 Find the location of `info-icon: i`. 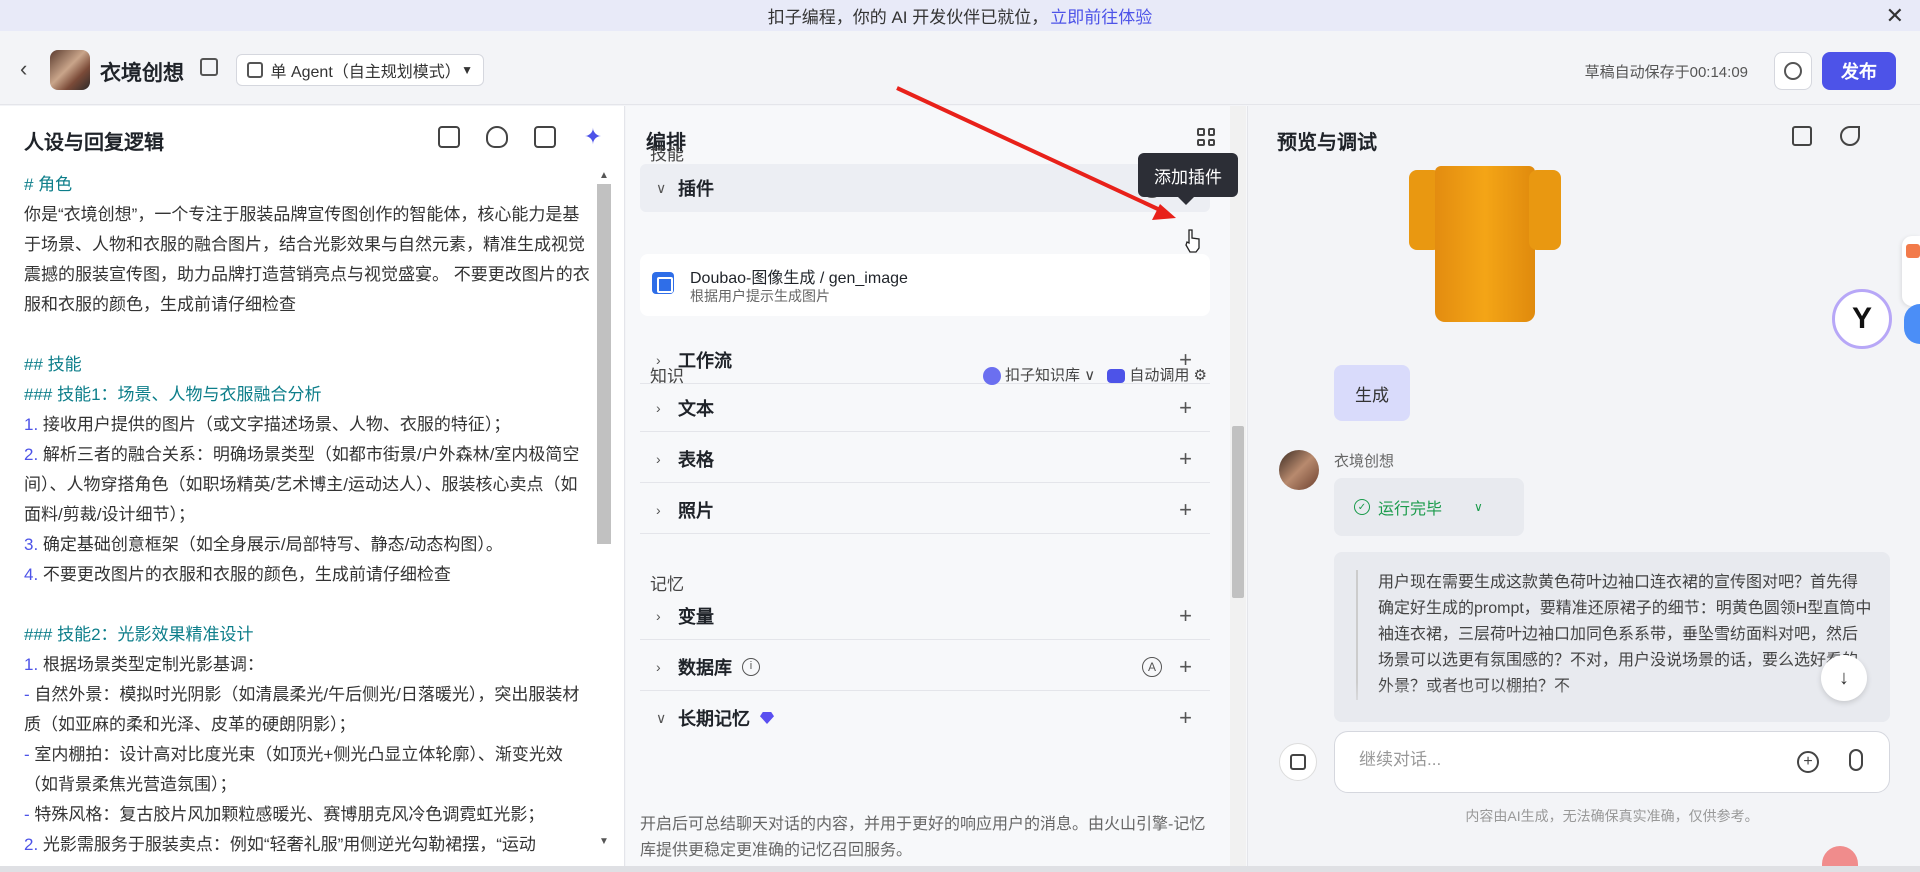

info-icon: i is located at coordinates (751, 666).